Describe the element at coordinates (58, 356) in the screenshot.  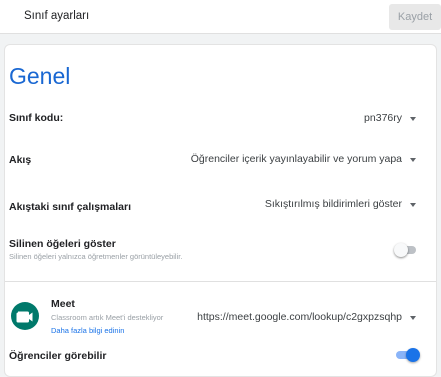
I see `students-visible-label: Öğrenciler görebilir` at that location.